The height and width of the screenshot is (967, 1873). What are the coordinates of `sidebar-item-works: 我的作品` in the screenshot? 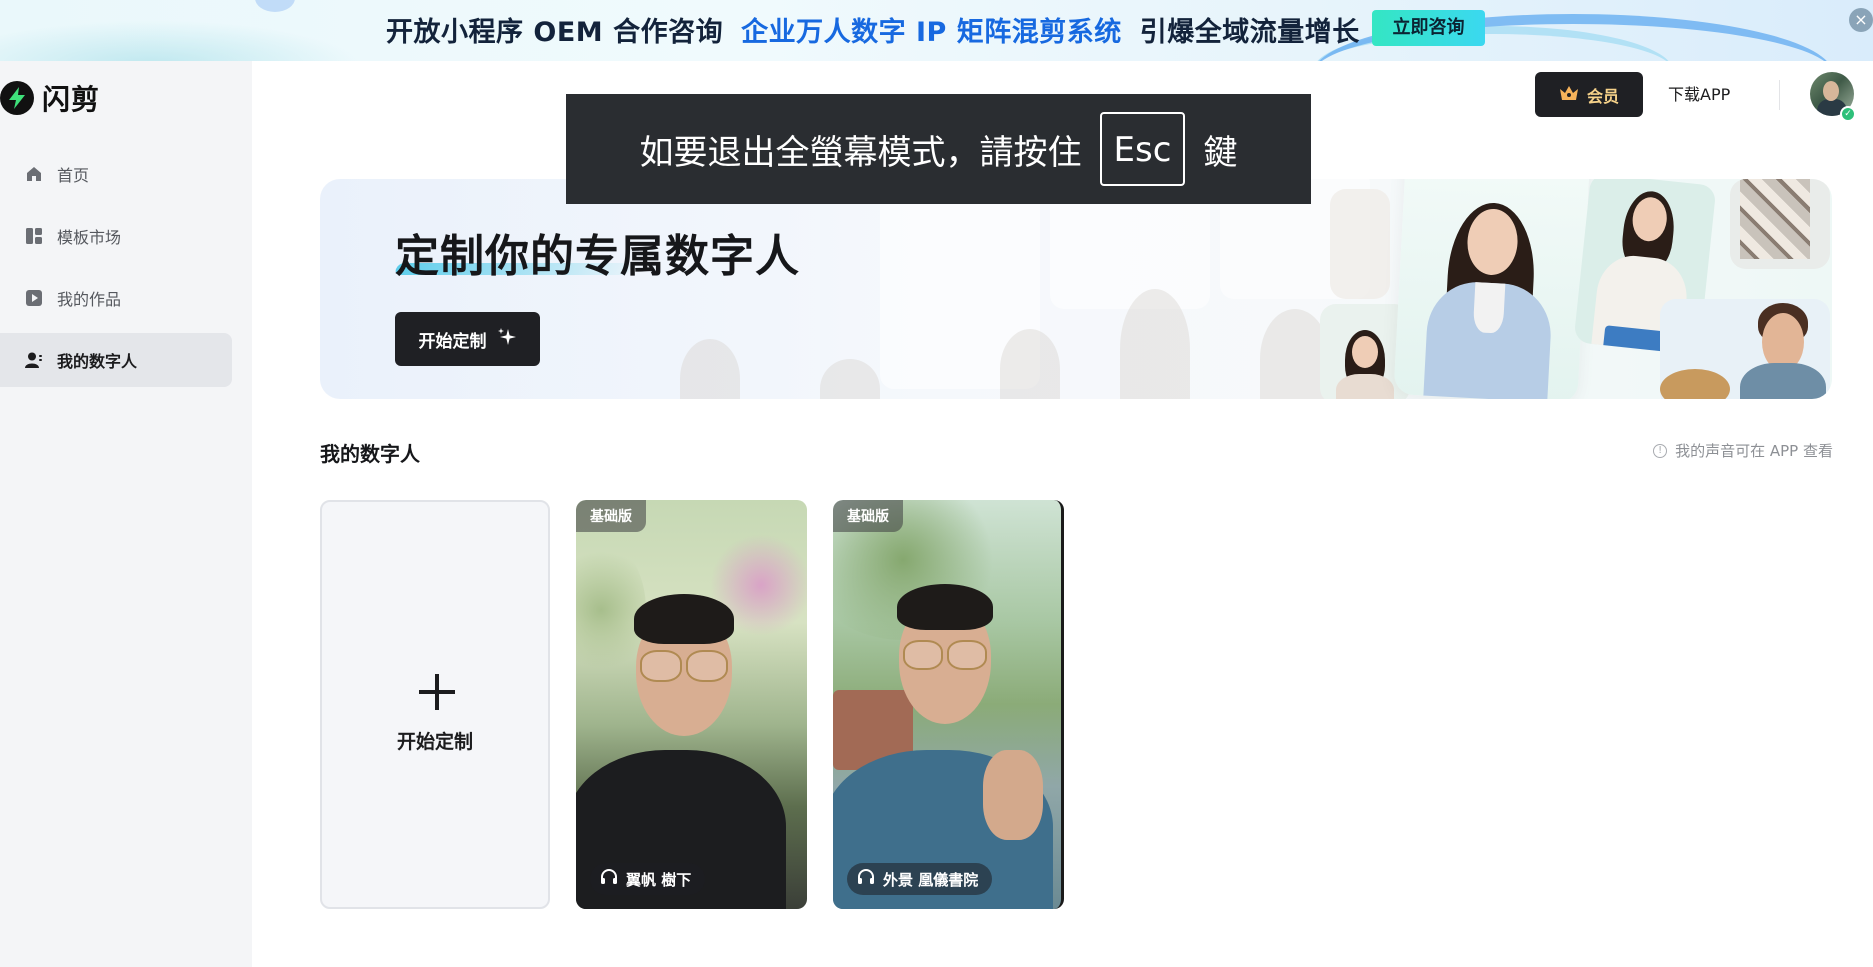 It's located at (116, 298).